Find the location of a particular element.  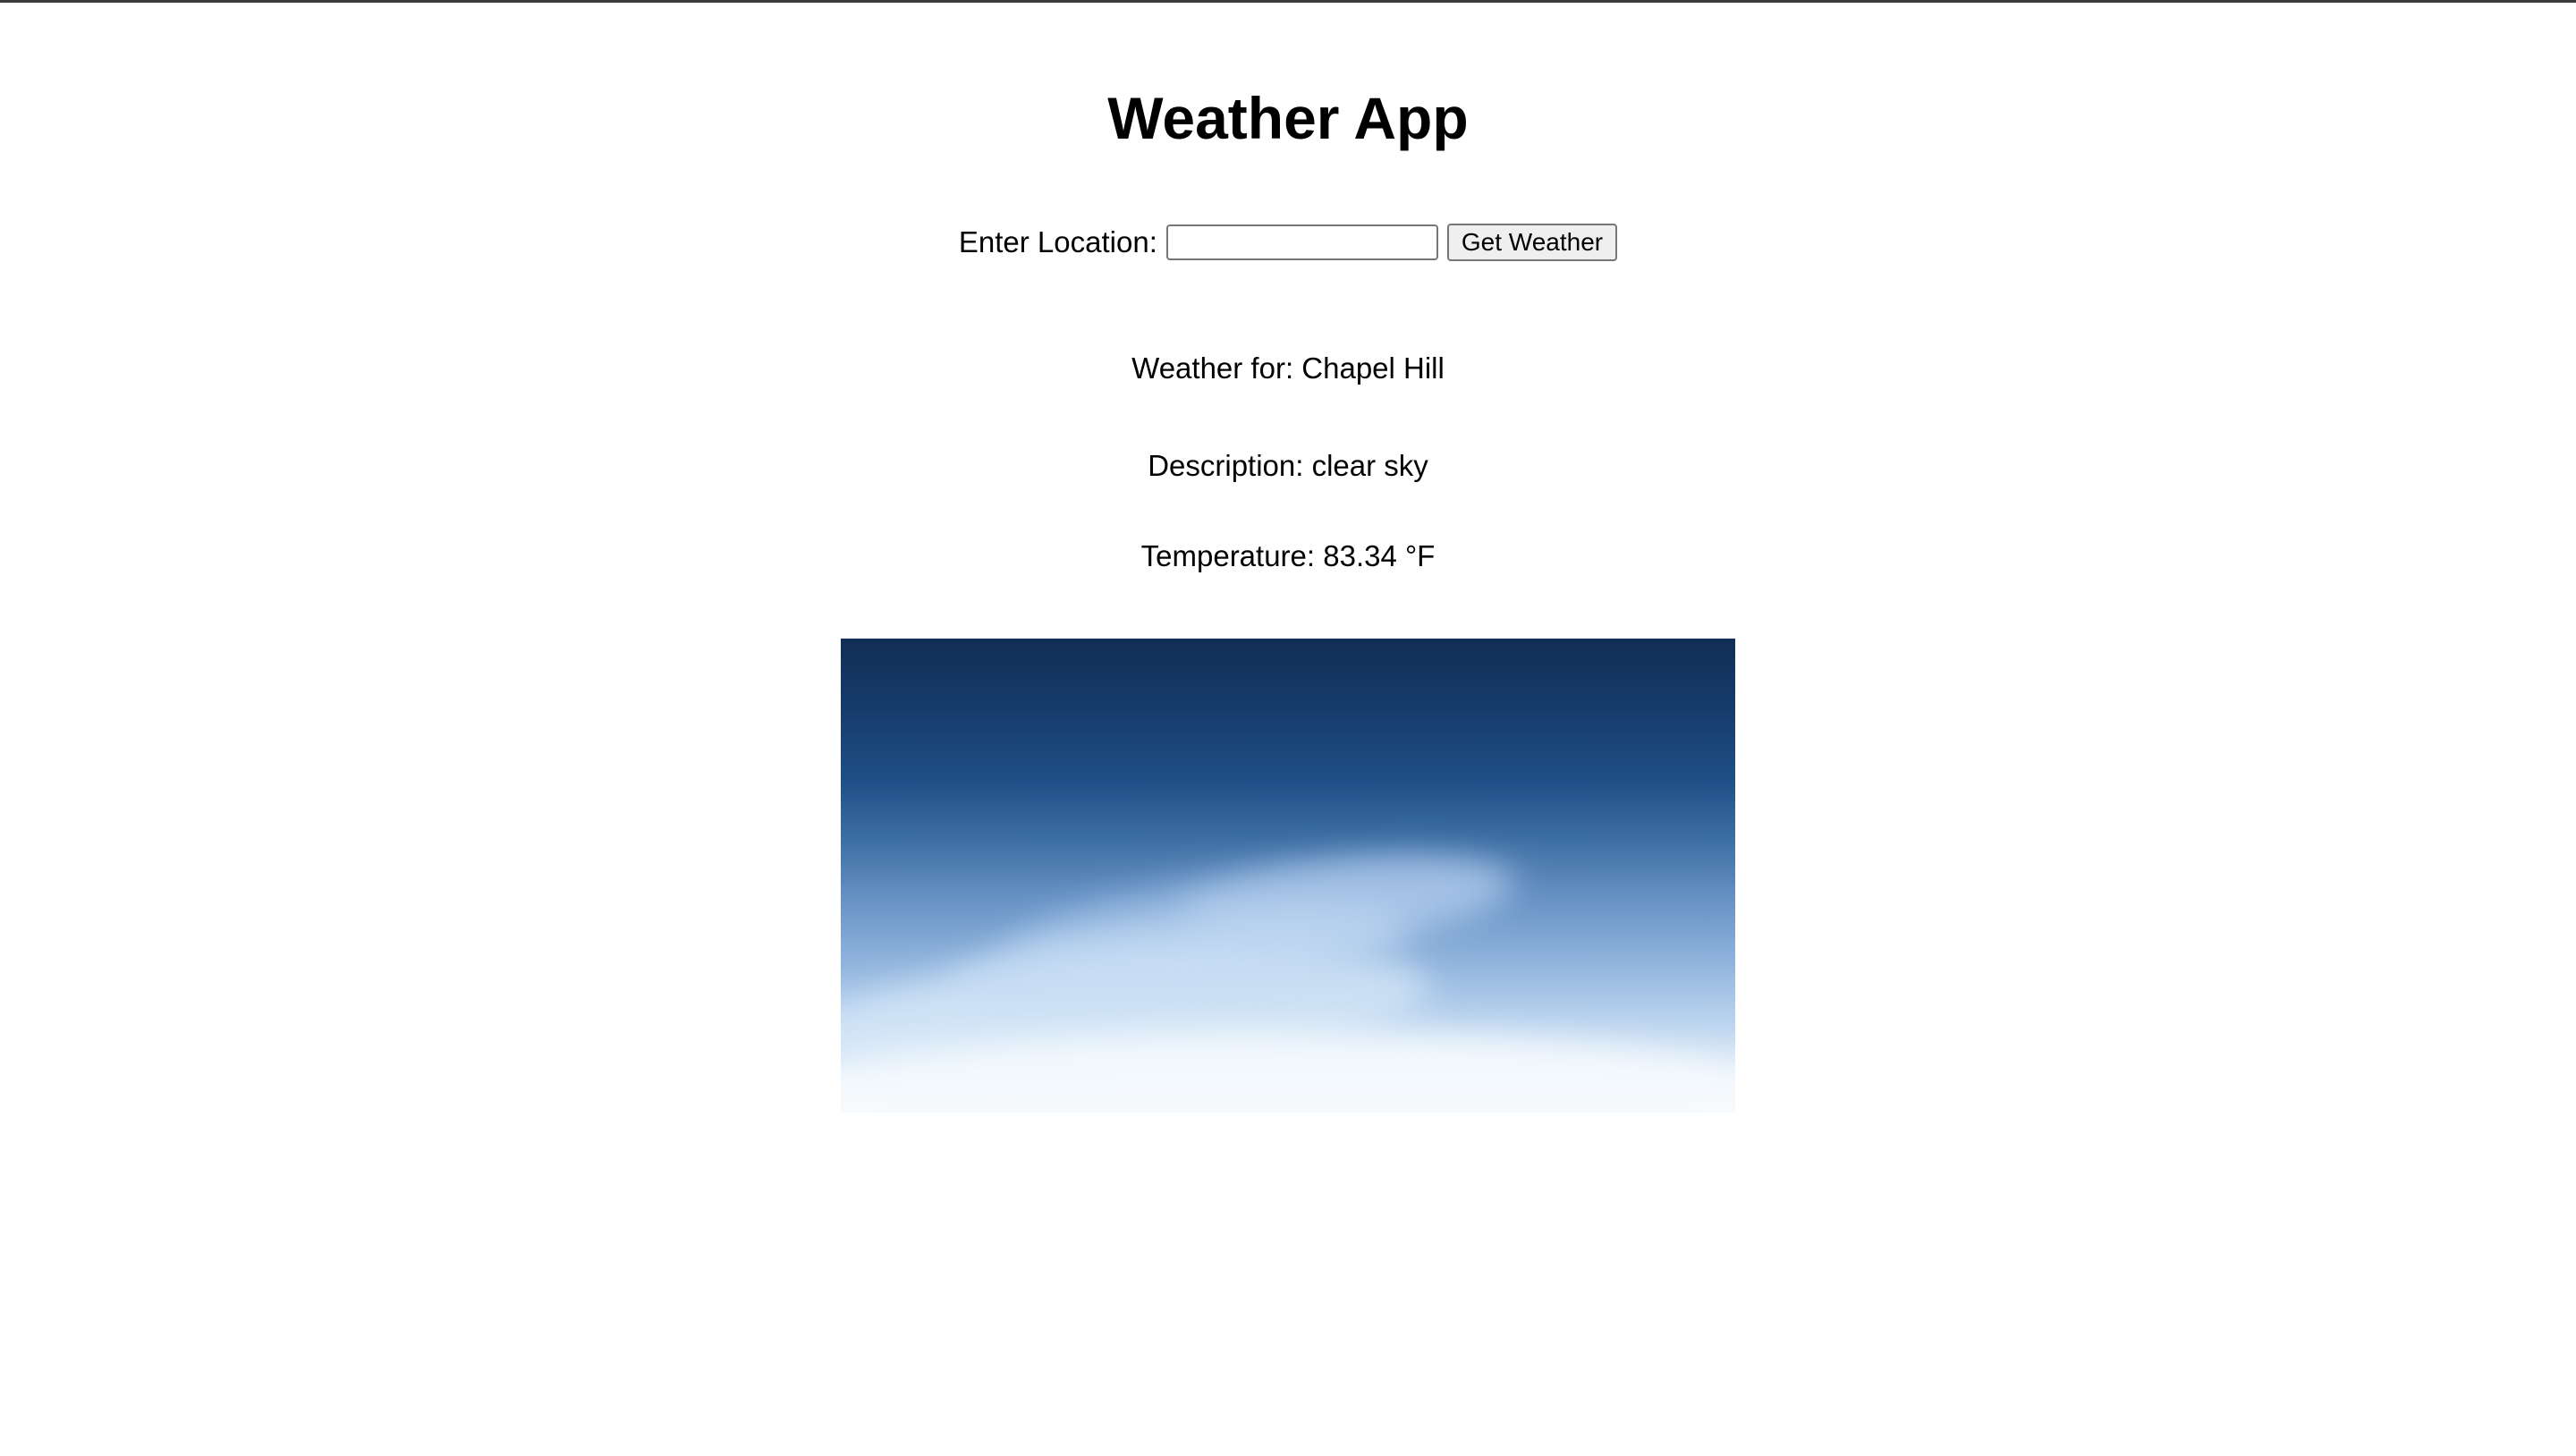

weather-description-text: Description: clear sky is located at coordinates (1288, 465).